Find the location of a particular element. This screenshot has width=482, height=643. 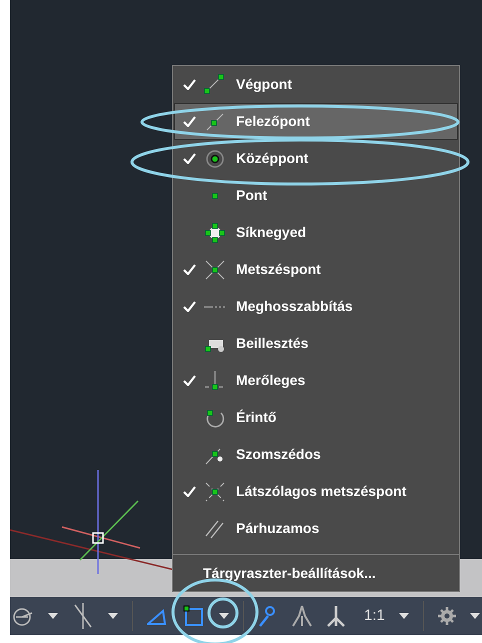

endpoint-snap-icon is located at coordinates (214, 84).